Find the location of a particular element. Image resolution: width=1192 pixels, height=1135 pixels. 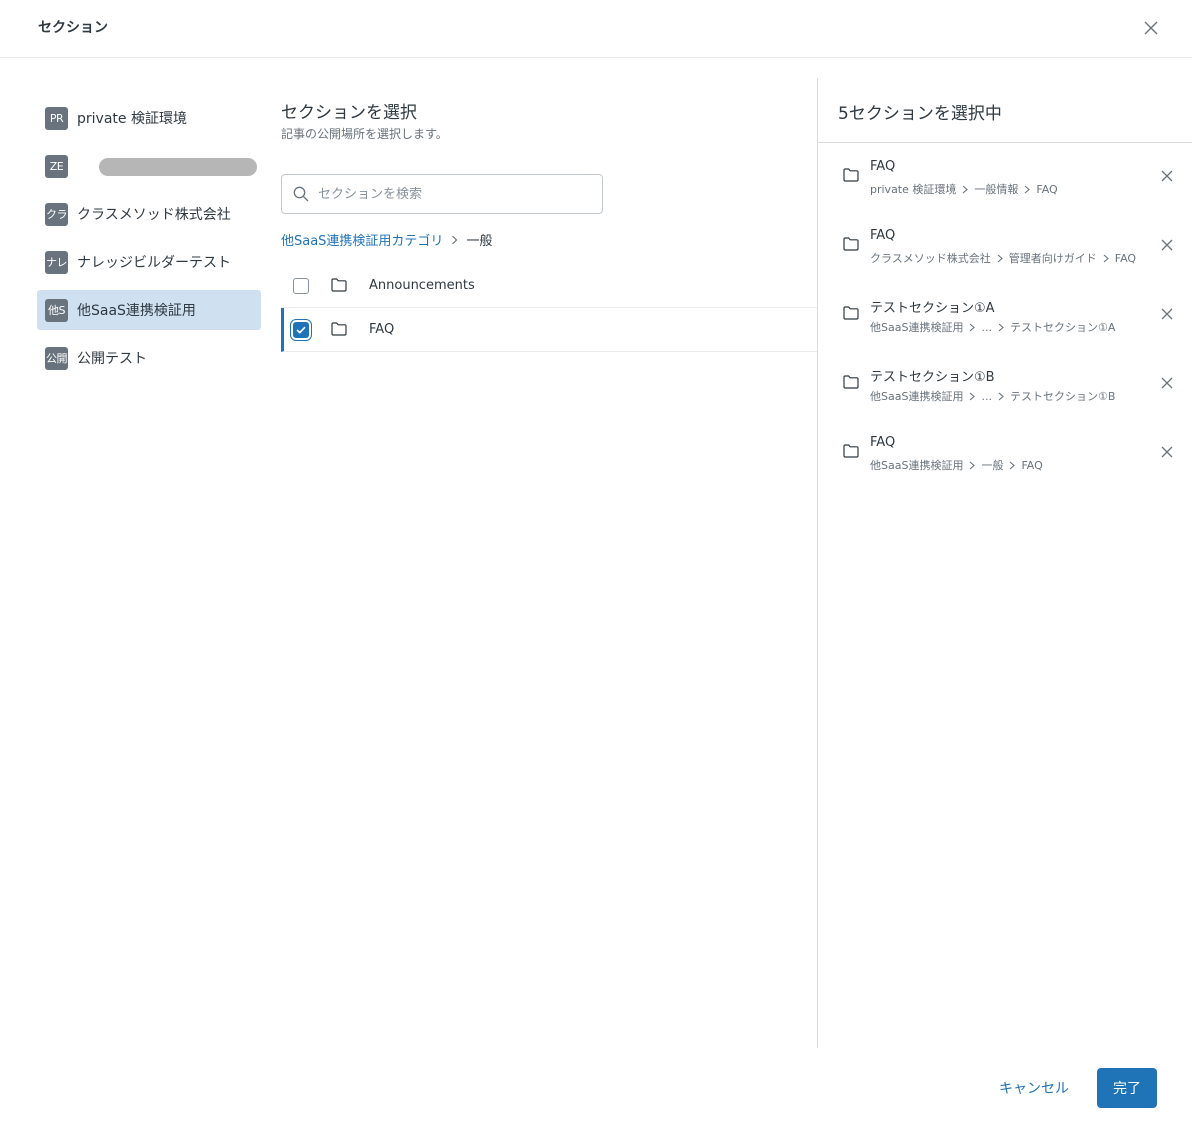

selected-item-path: 他SaaS連携検証用 一般 FAQ is located at coordinates (956, 465).